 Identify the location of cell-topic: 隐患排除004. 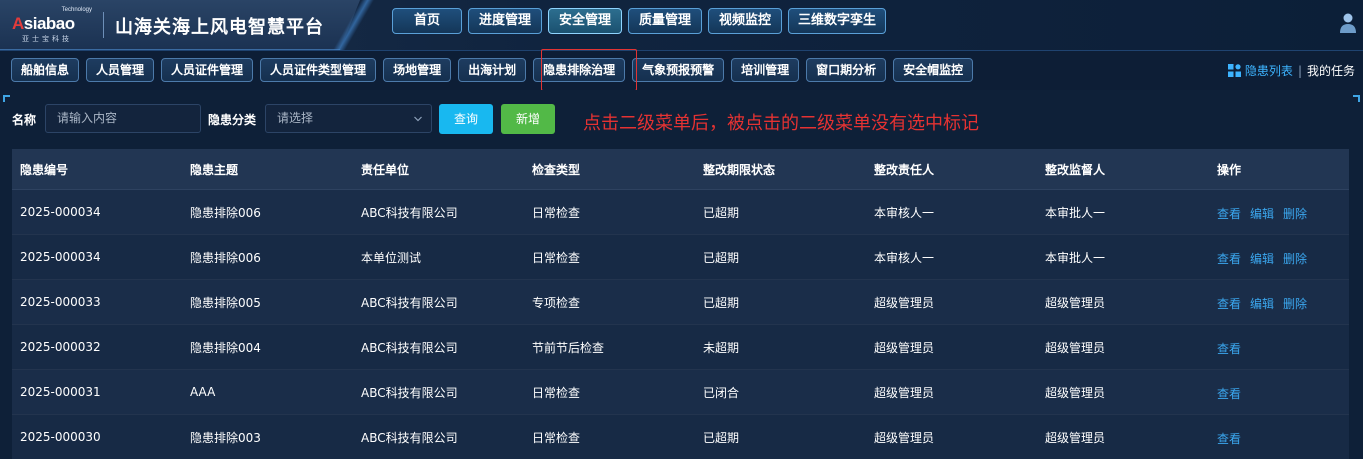
(225, 347).